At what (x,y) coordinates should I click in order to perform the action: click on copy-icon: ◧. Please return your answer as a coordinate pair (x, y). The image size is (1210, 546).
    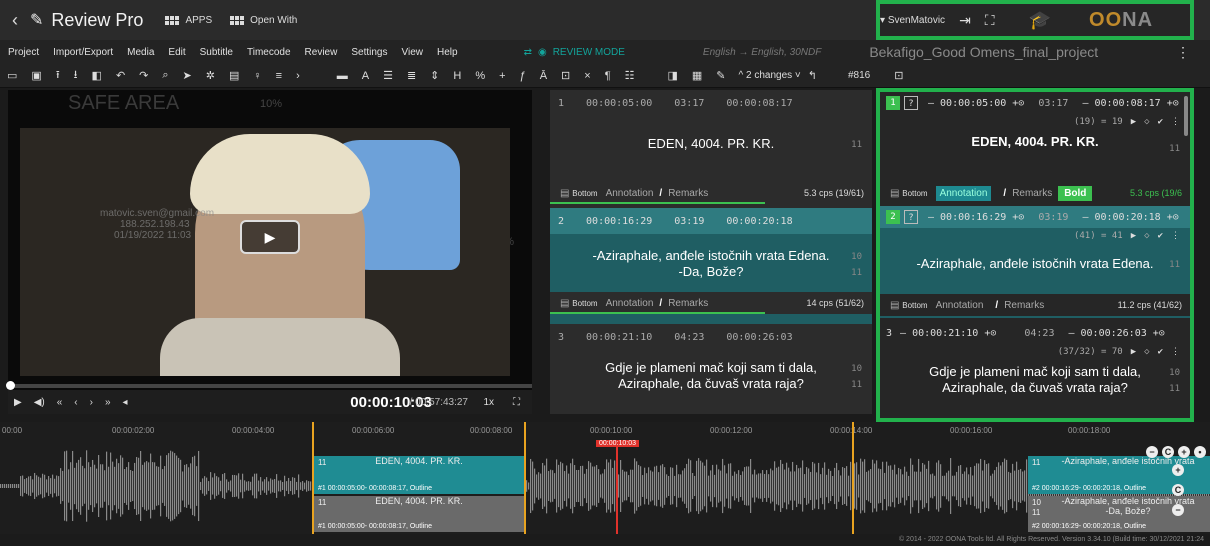
    Looking at the image, I should click on (97, 75).